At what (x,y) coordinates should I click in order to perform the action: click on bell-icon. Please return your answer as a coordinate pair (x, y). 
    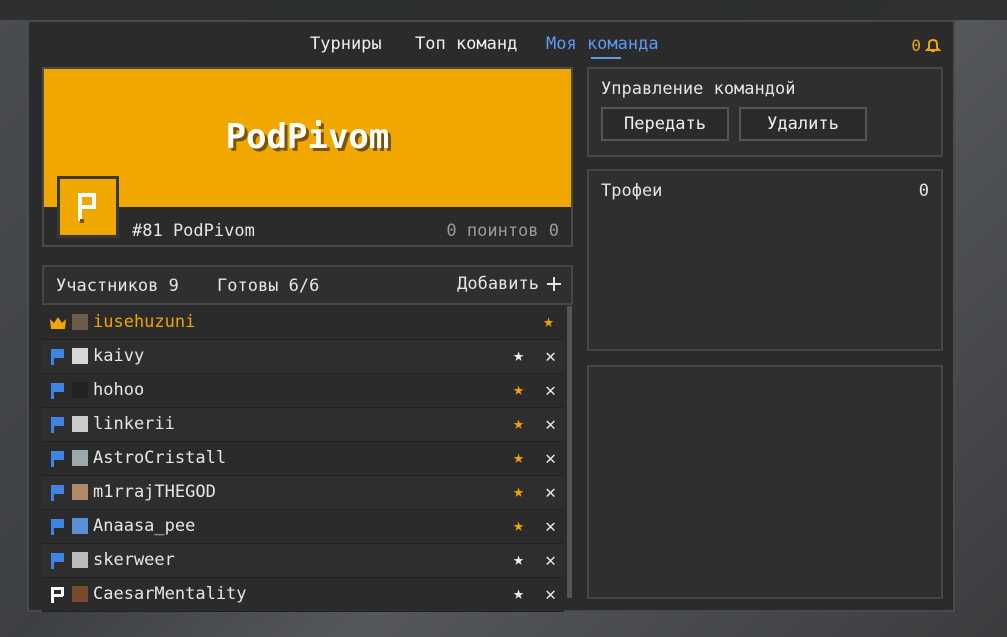
    Looking at the image, I should click on (933, 45).